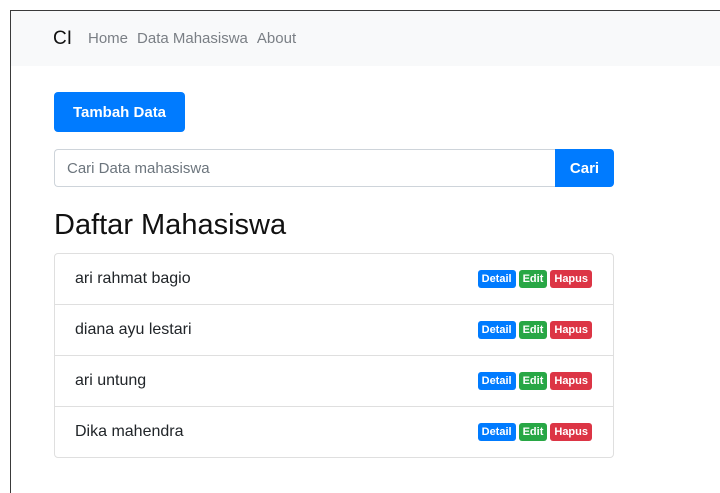  I want to click on nav-link-home: Home, so click(108, 38).